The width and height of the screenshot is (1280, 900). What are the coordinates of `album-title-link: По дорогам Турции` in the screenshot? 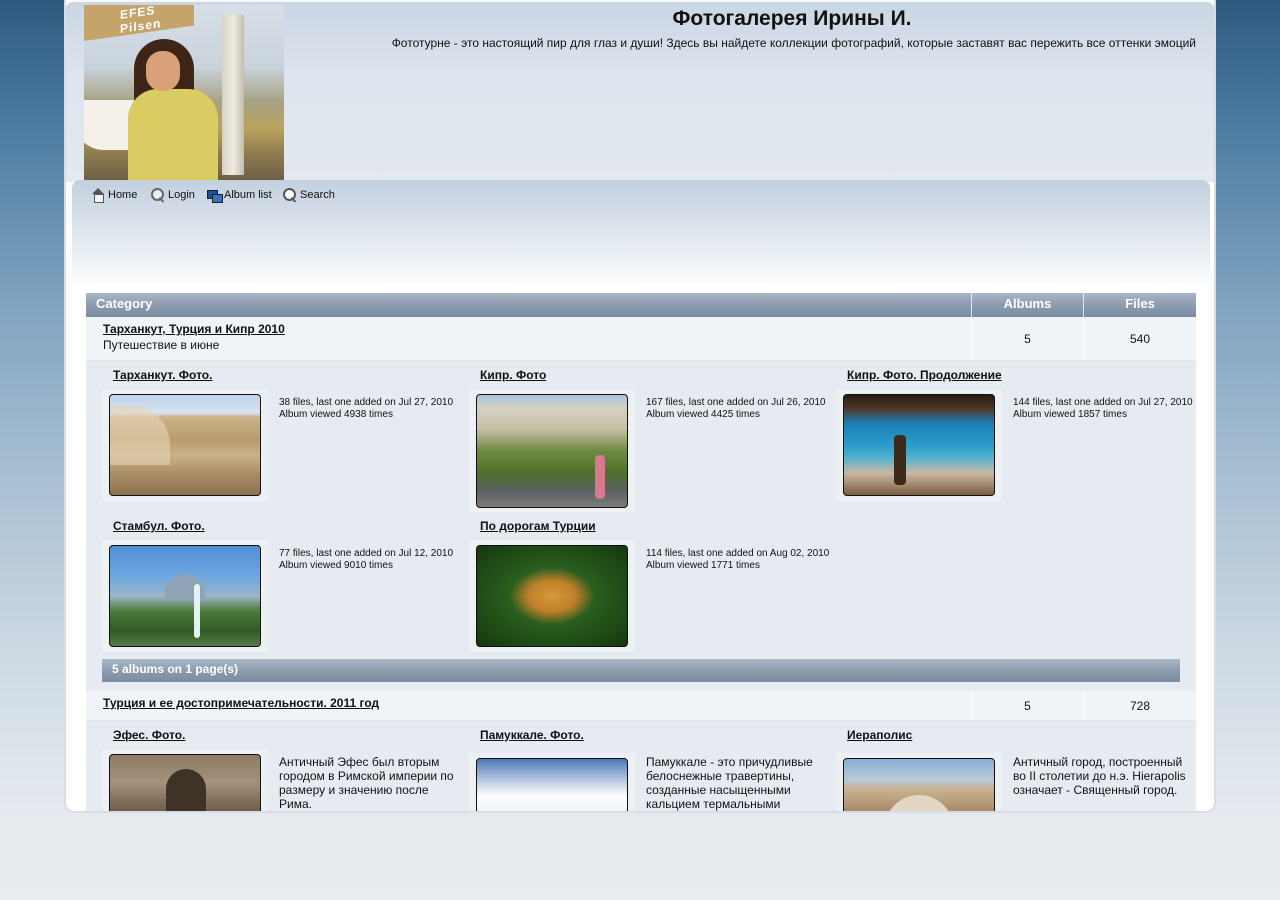 It's located at (538, 526).